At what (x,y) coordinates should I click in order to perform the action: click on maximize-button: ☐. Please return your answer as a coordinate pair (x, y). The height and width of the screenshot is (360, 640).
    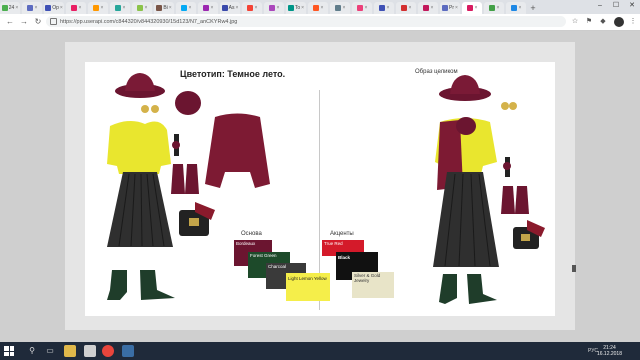
    Looking at the image, I should click on (616, 6).